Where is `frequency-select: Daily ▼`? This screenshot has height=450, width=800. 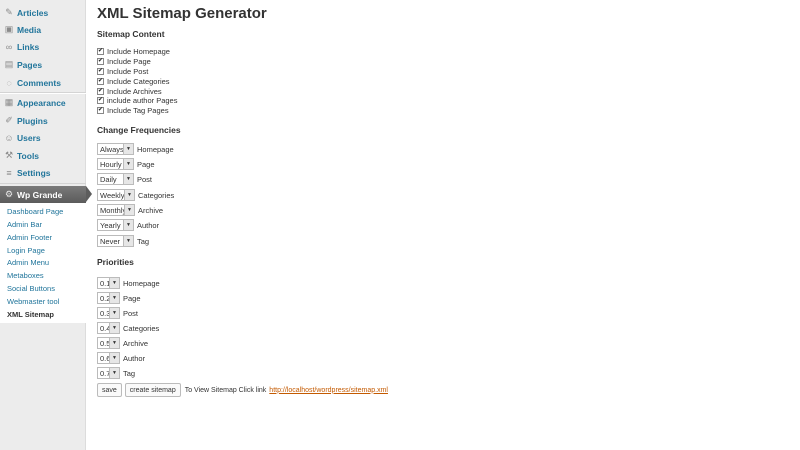 frequency-select: Daily ▼ is located at coordinates (115, 179).